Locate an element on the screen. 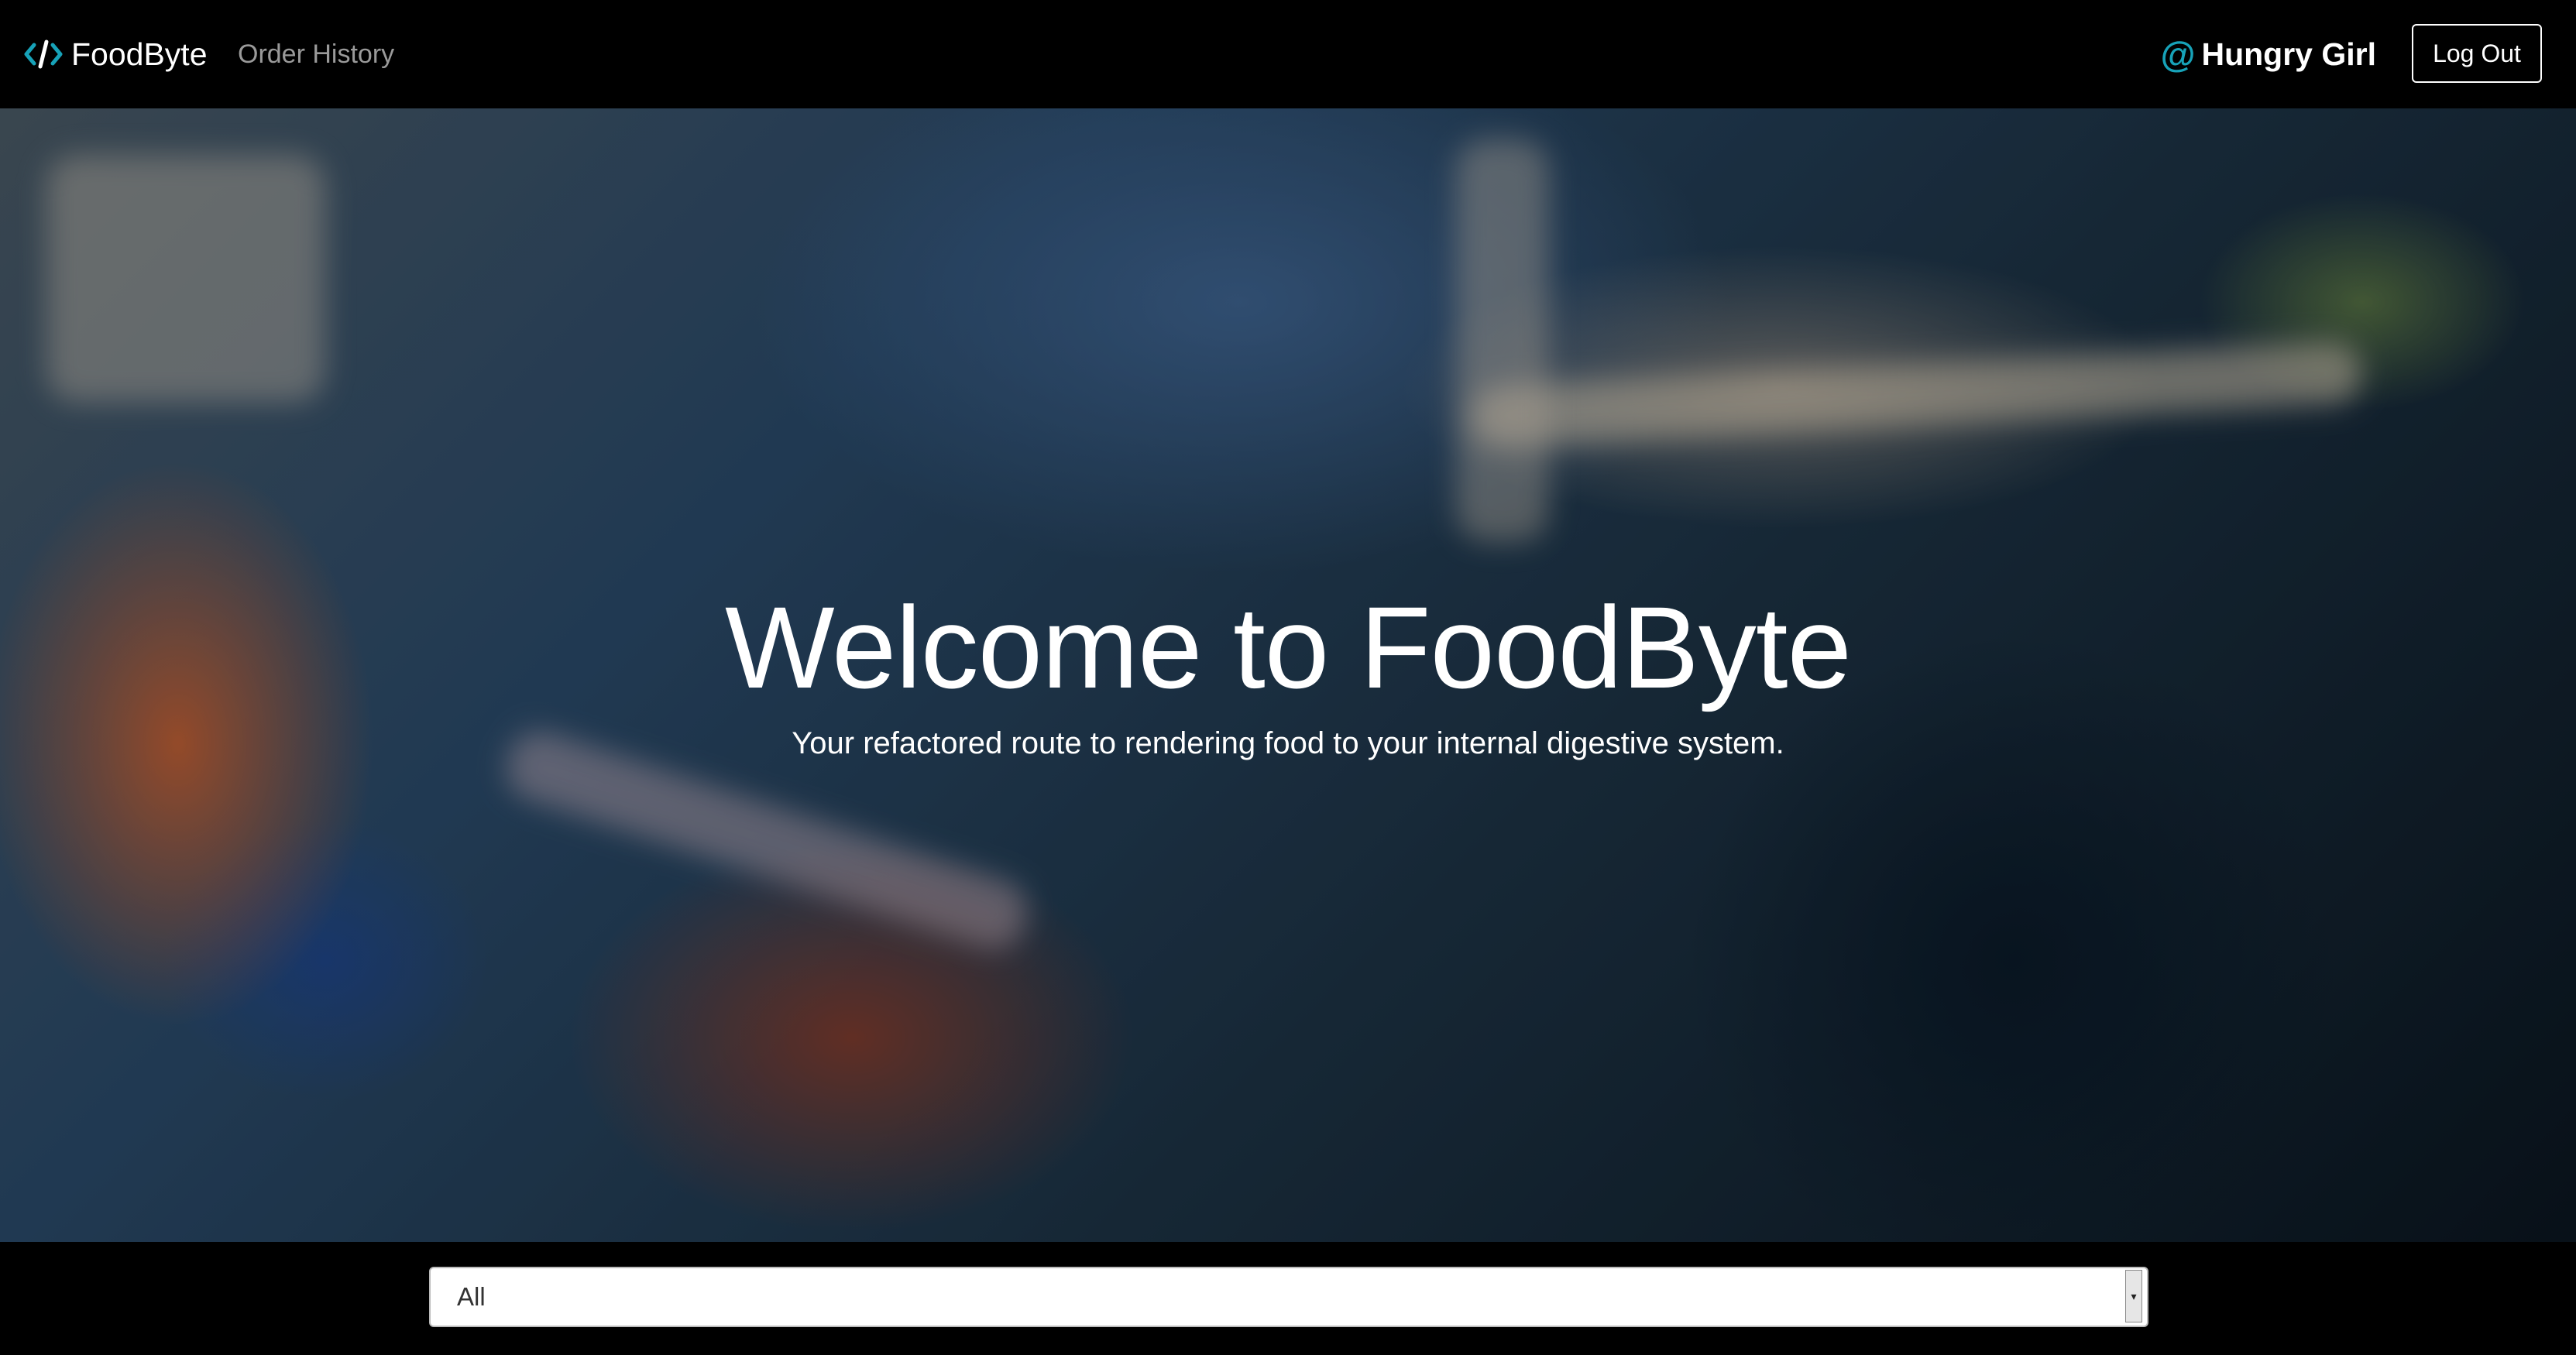 The height and width of the screenshot is (1355, 2576). user-name: Hungry Girl is located at coordinates (2288, 54).